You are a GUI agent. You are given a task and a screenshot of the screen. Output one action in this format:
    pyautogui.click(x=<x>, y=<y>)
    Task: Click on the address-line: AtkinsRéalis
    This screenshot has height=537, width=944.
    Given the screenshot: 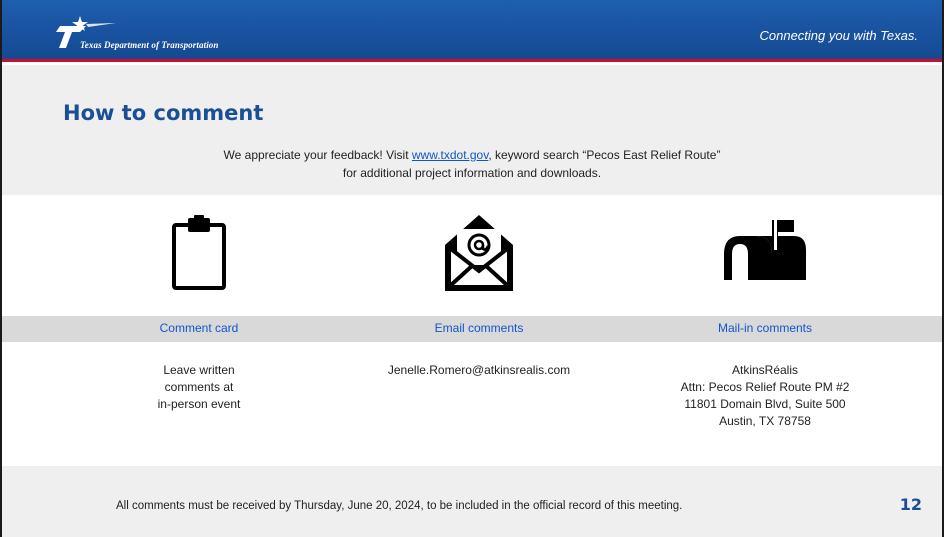 What is the action you would take?
    pyautogui.click(x=765, y=370)
    